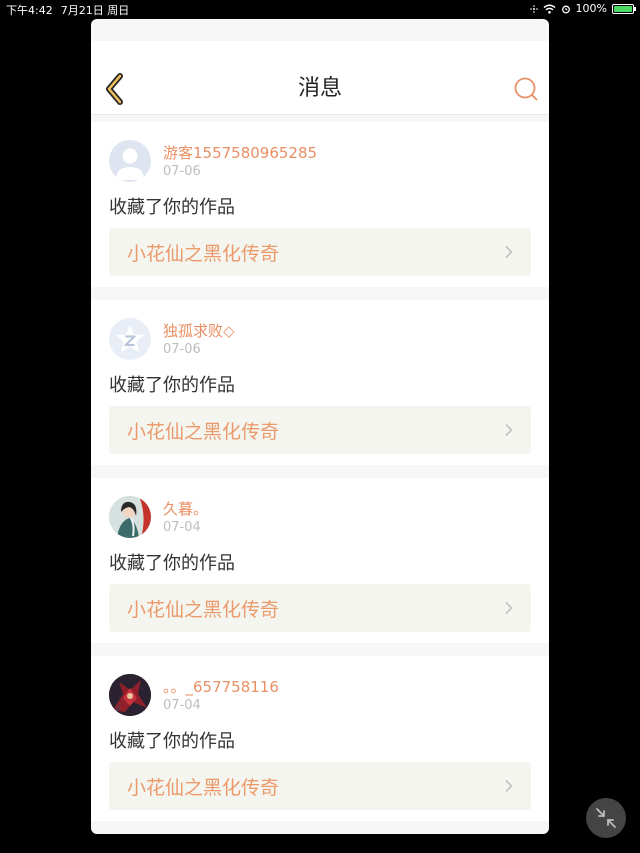  Describe the element at coordinates (29, 10) in the screenshot. I see `status-time: 下午4:42` at that location.